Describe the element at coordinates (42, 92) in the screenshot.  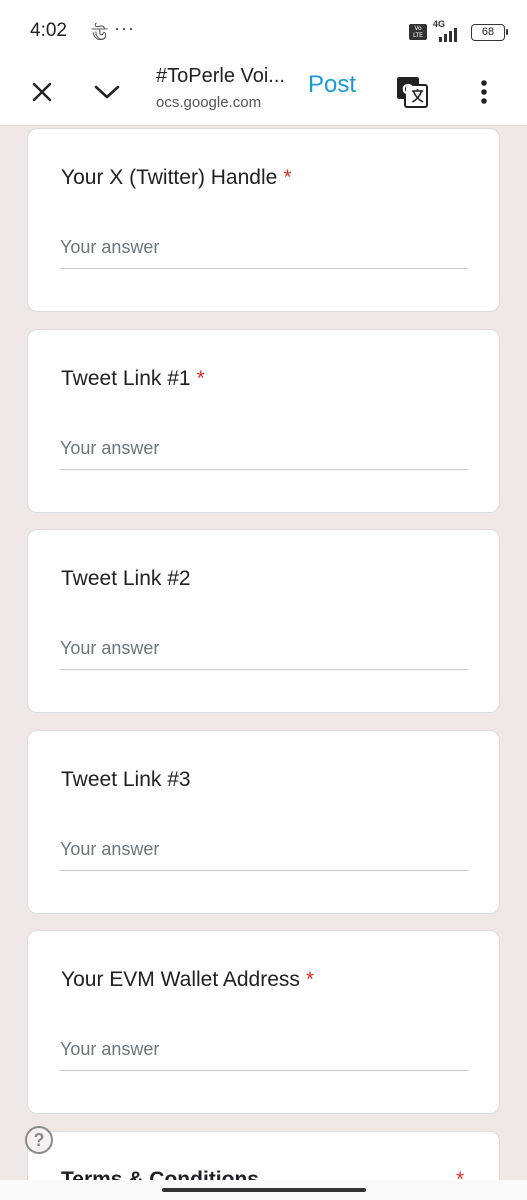
I see `close-icon` at that location.